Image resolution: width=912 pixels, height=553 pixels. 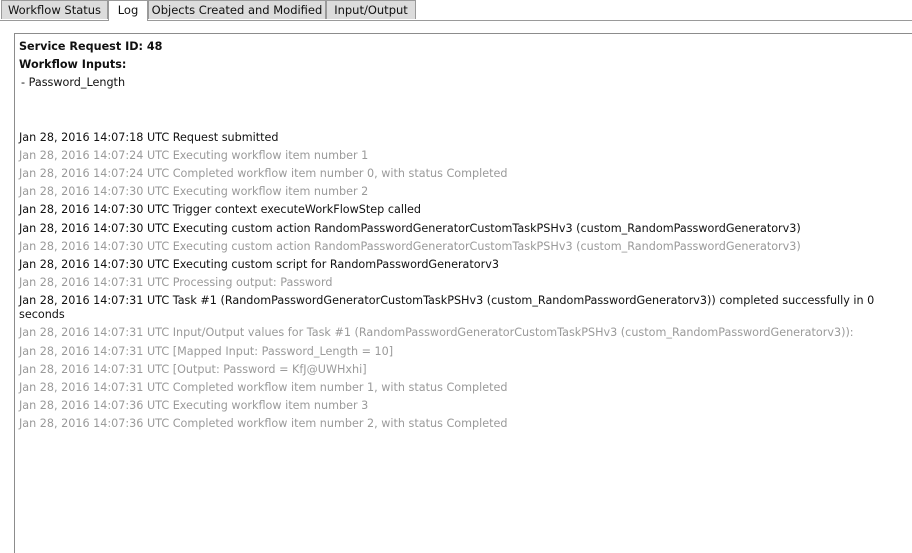 What do you see at coordinates (128, 10) in the screenshot?
I see `tab-log: Log` at bounding box center [128, 10].